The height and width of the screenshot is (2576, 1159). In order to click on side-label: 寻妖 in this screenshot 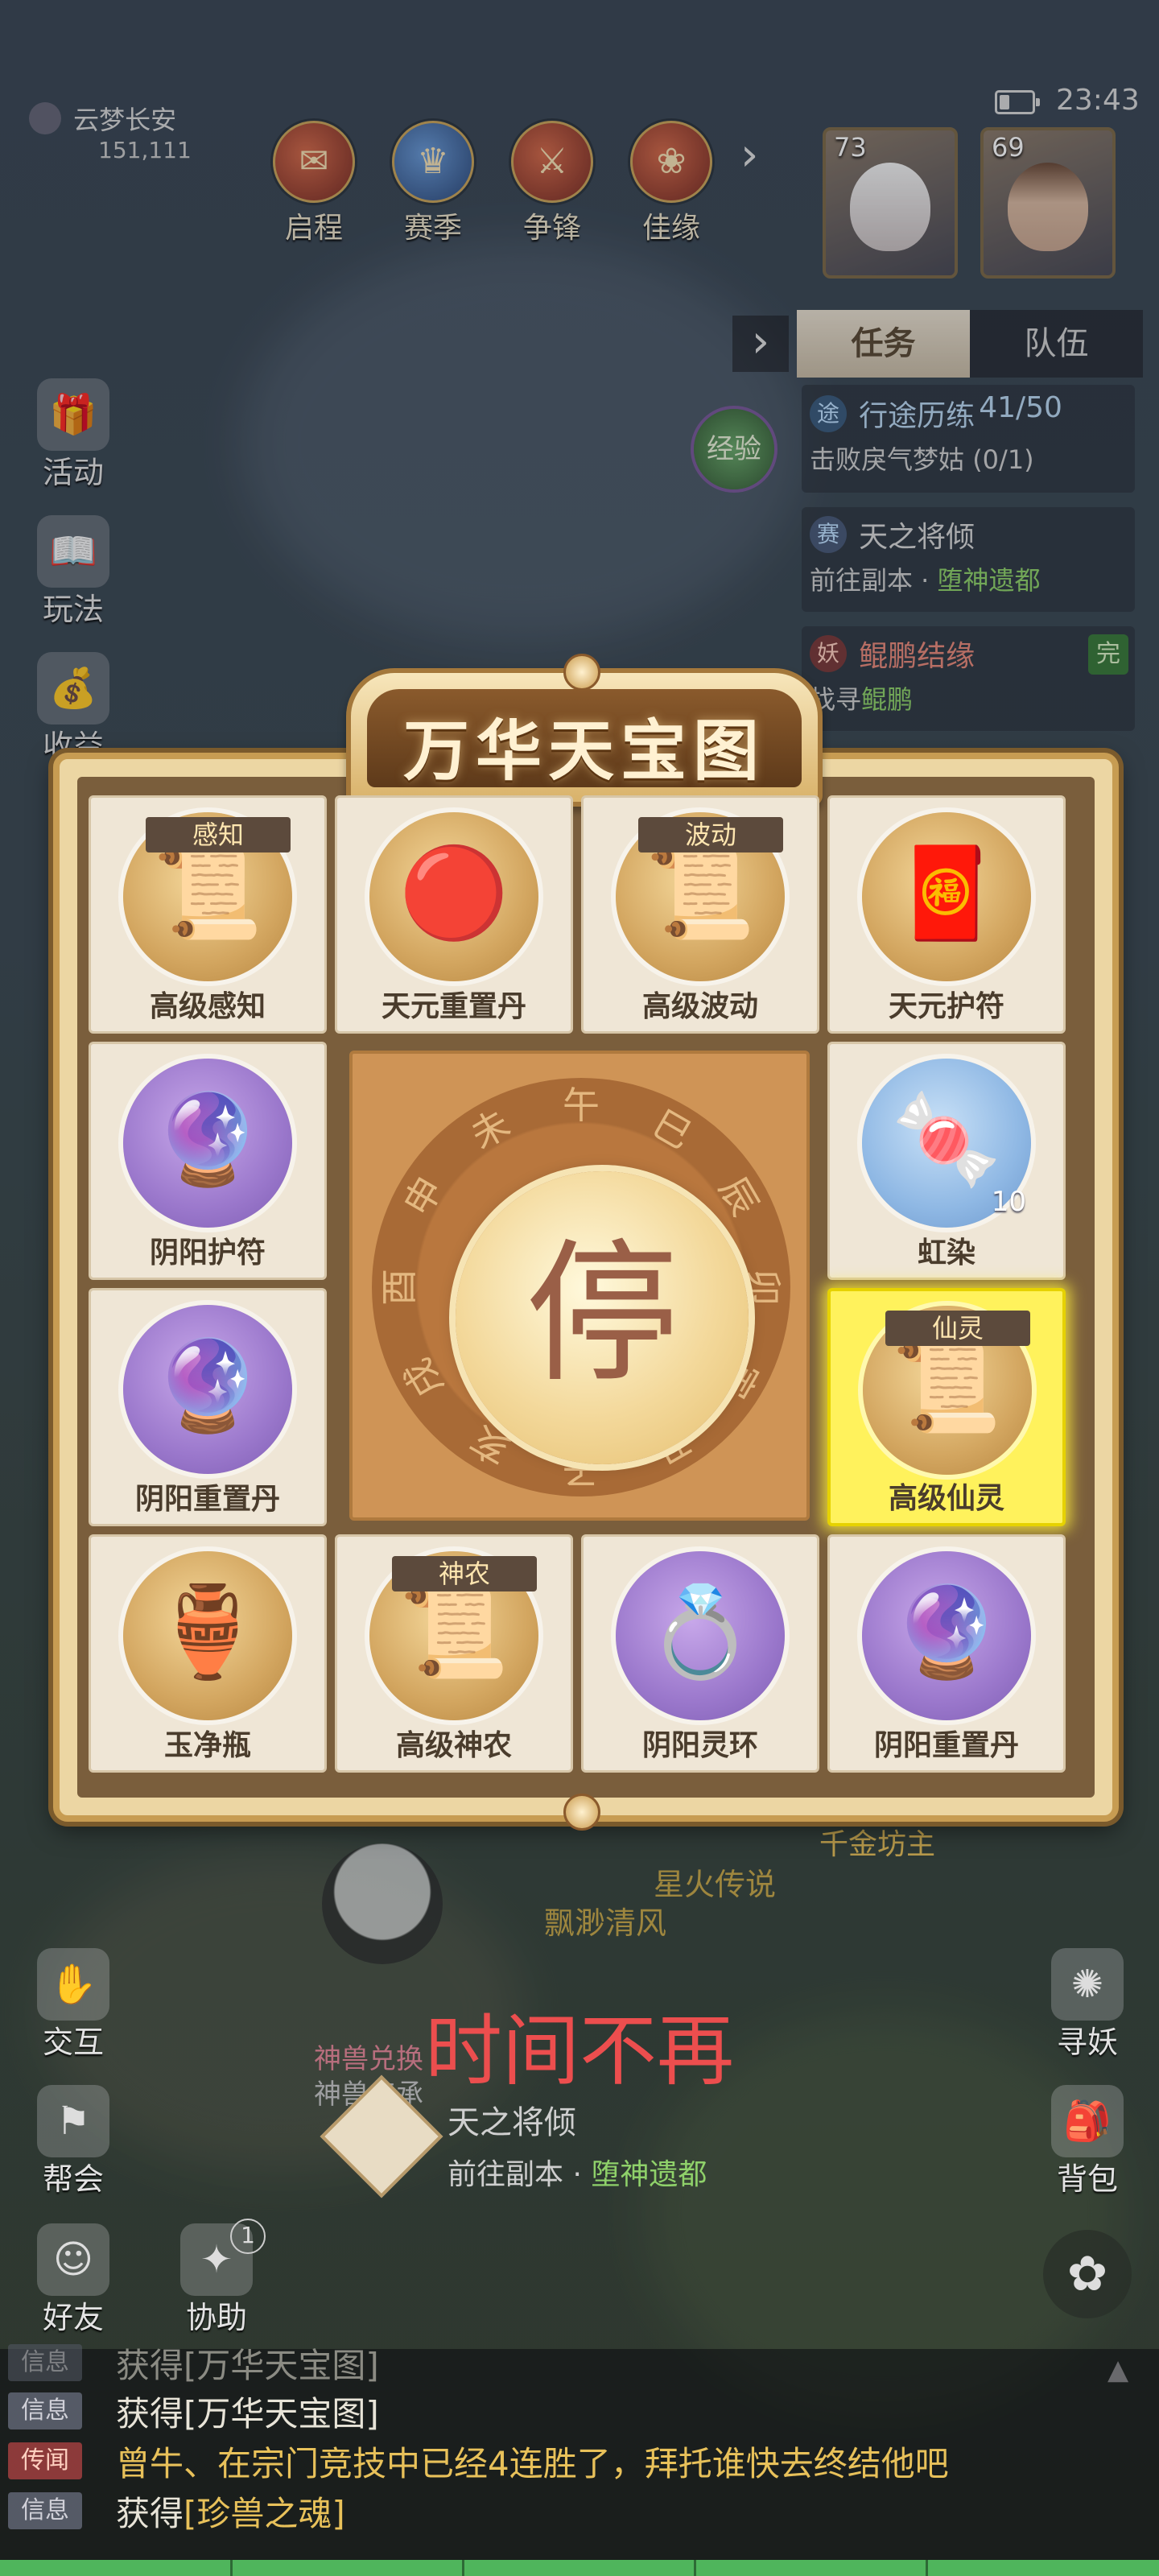, I will do `click(1087, 2042)`.